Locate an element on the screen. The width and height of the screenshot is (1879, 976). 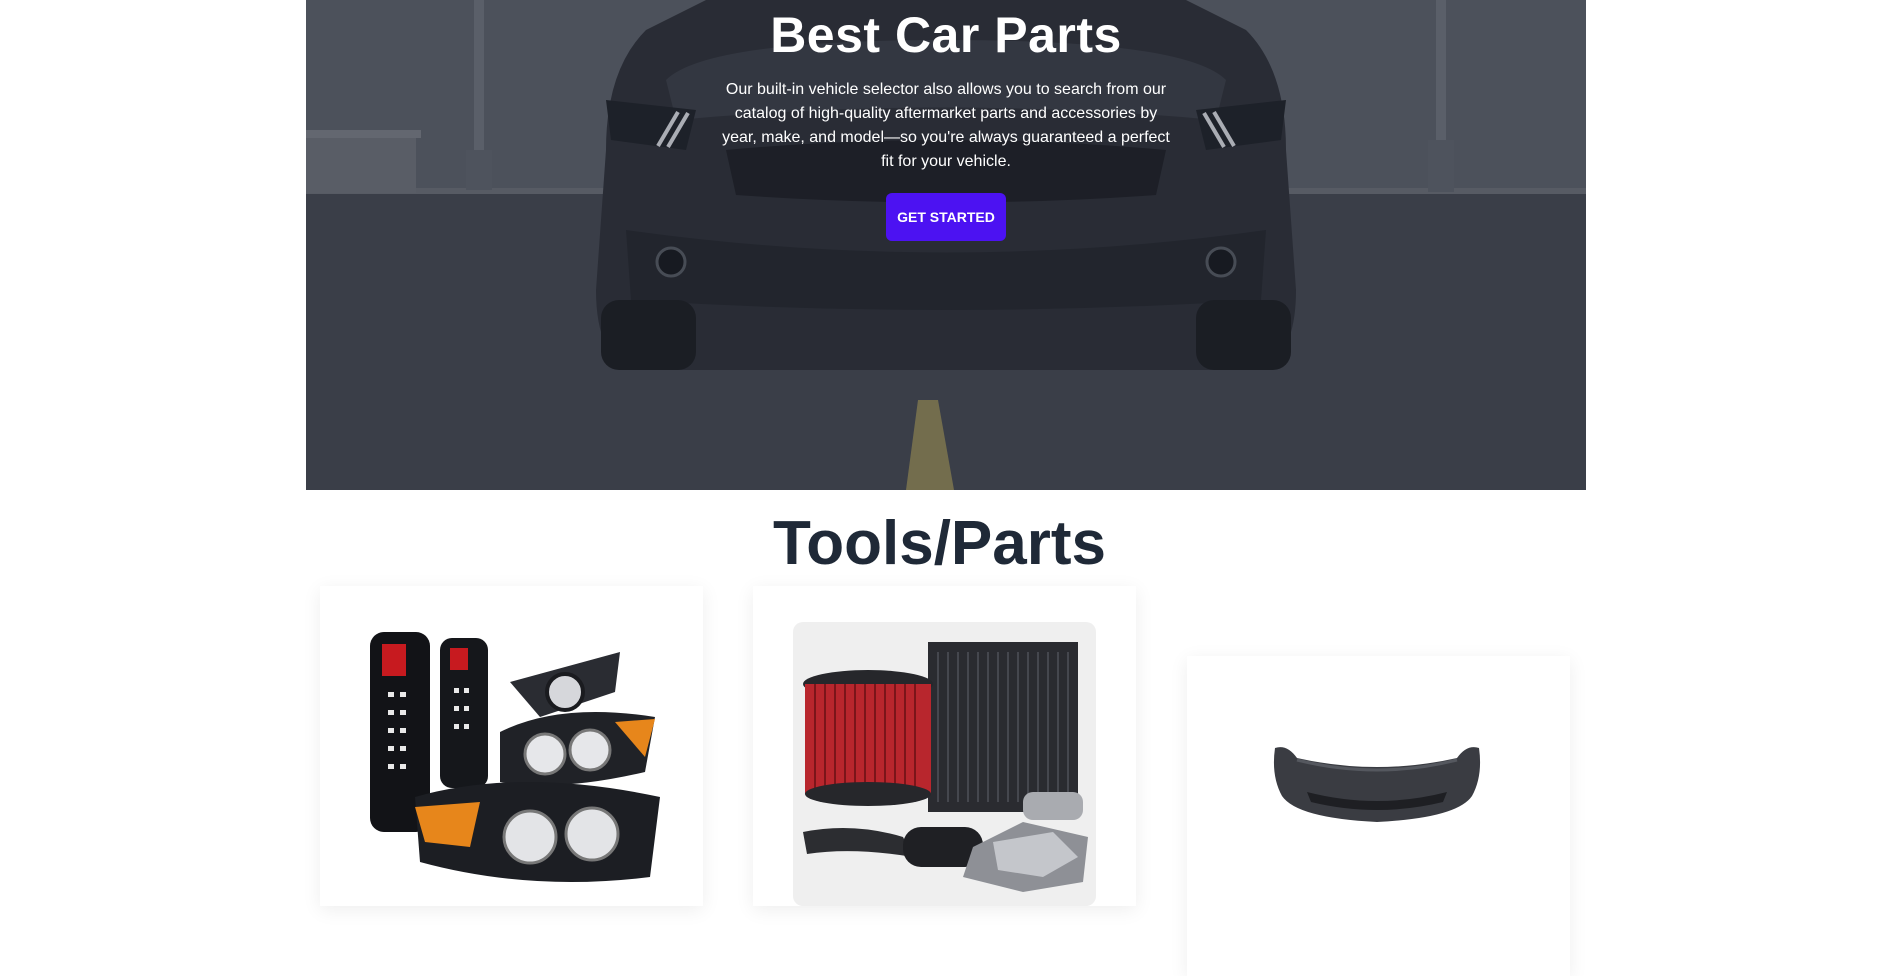
get-started-button: GET STARTED is located at coordinates (946, 217).